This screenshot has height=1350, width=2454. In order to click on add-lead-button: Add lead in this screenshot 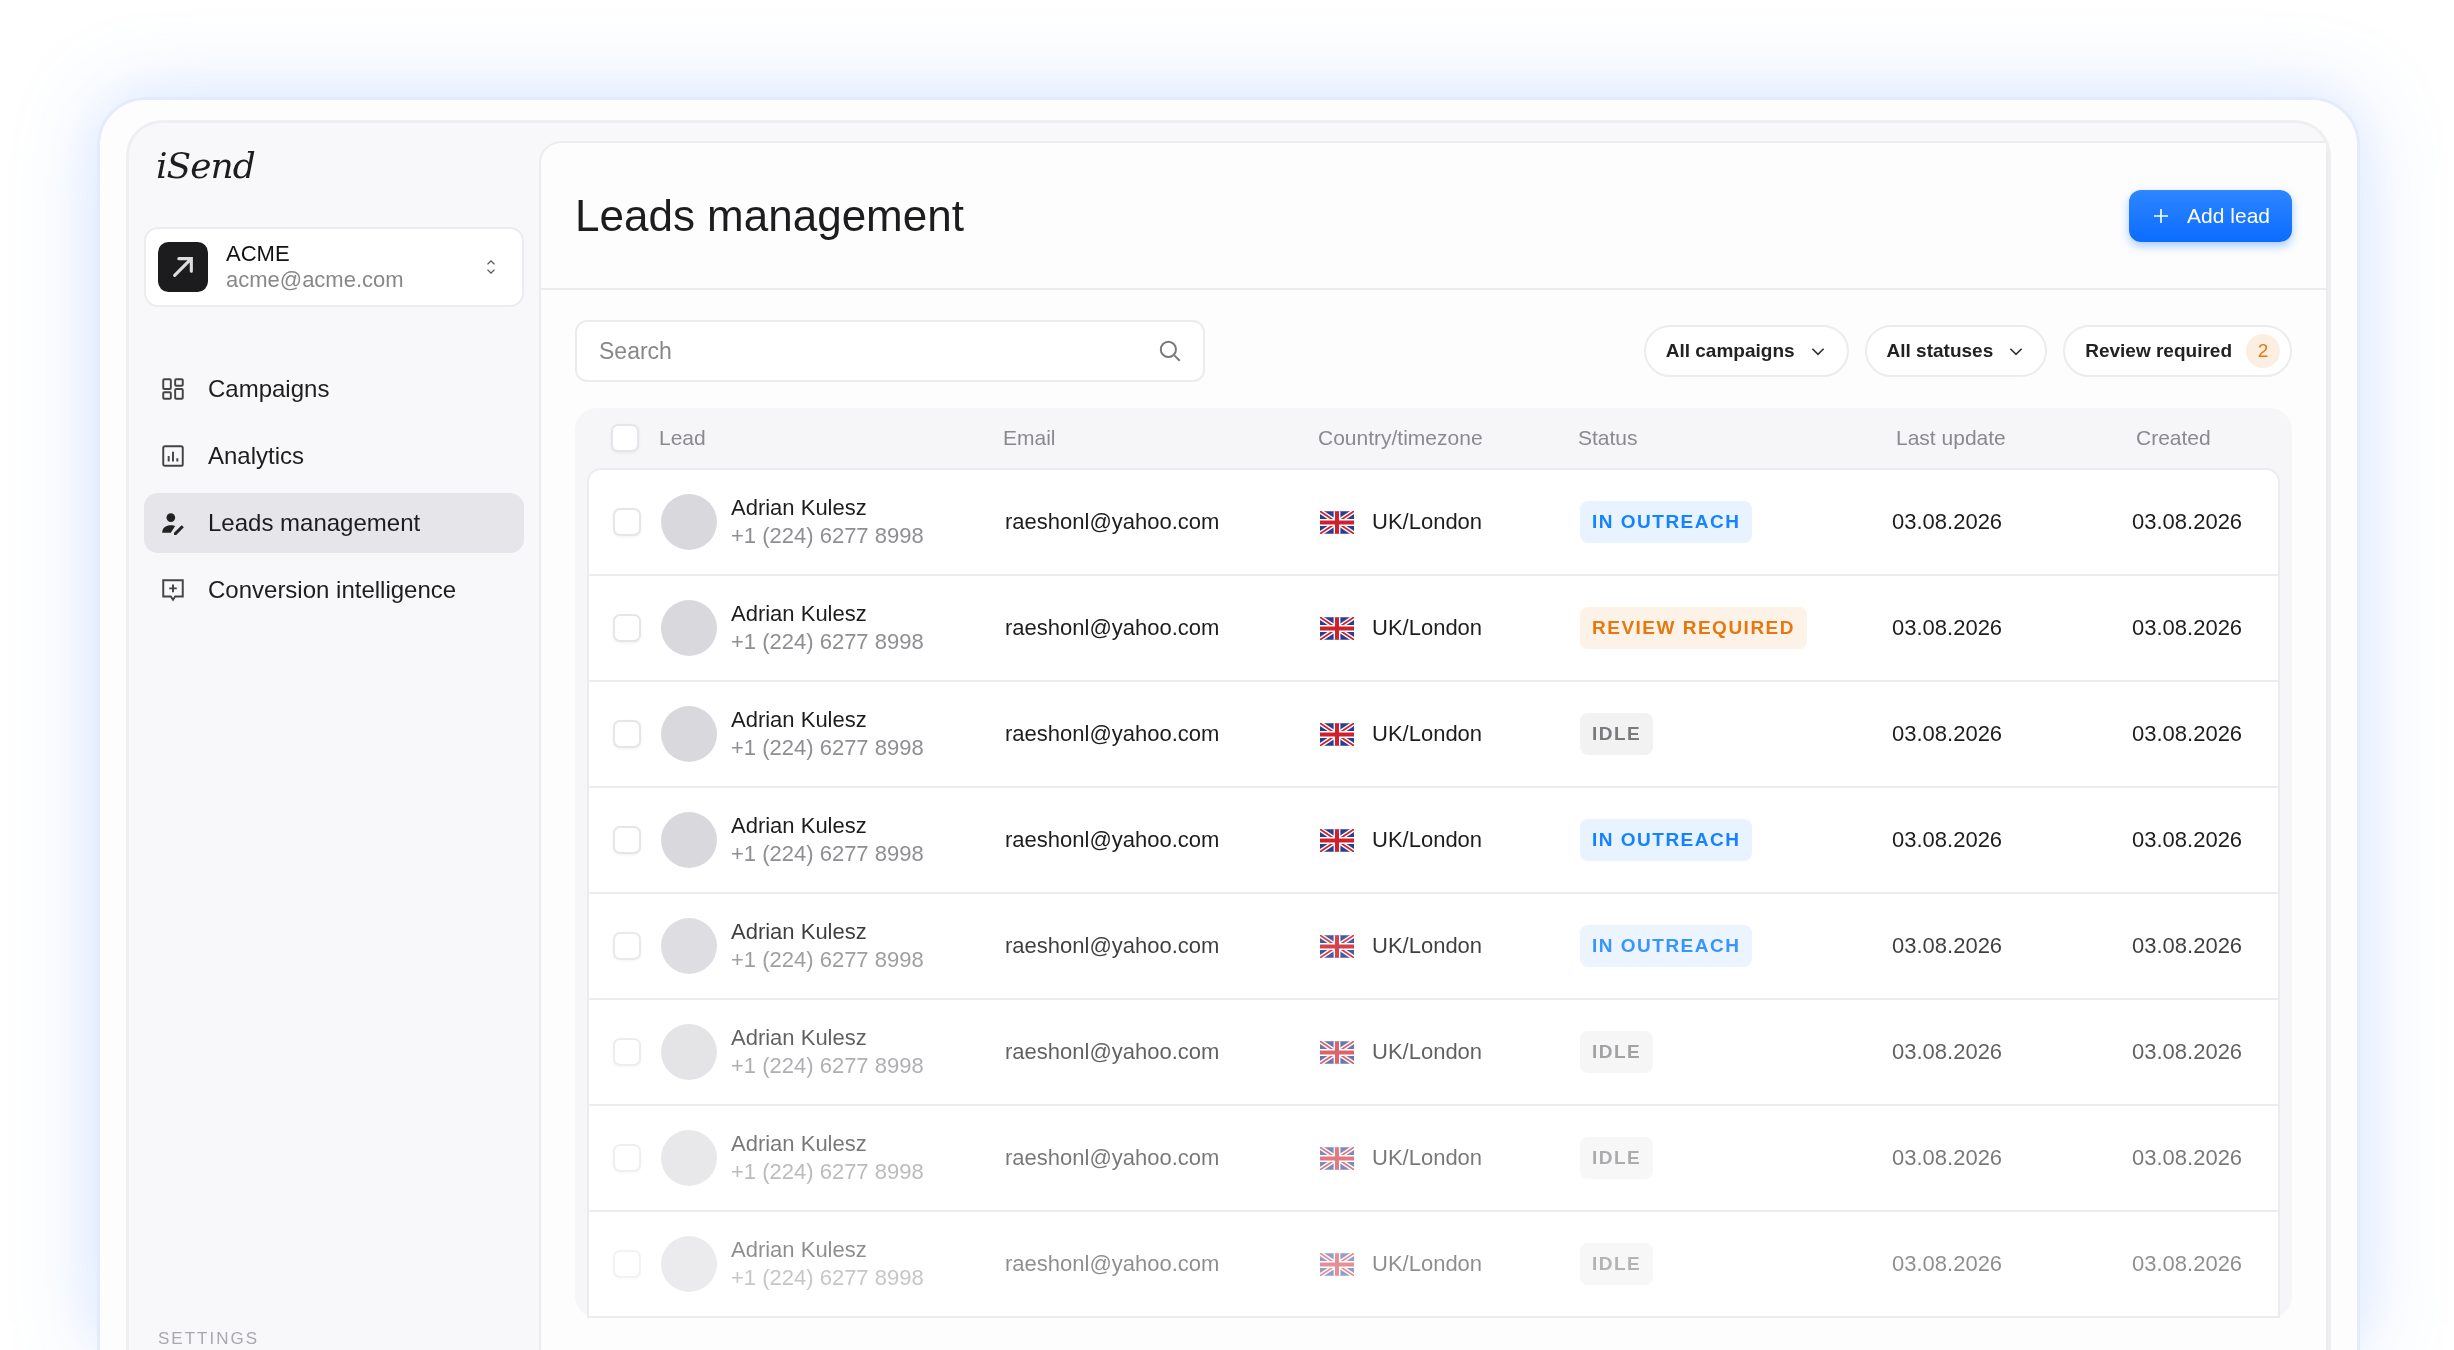, I will do `click(2210, 215)`.